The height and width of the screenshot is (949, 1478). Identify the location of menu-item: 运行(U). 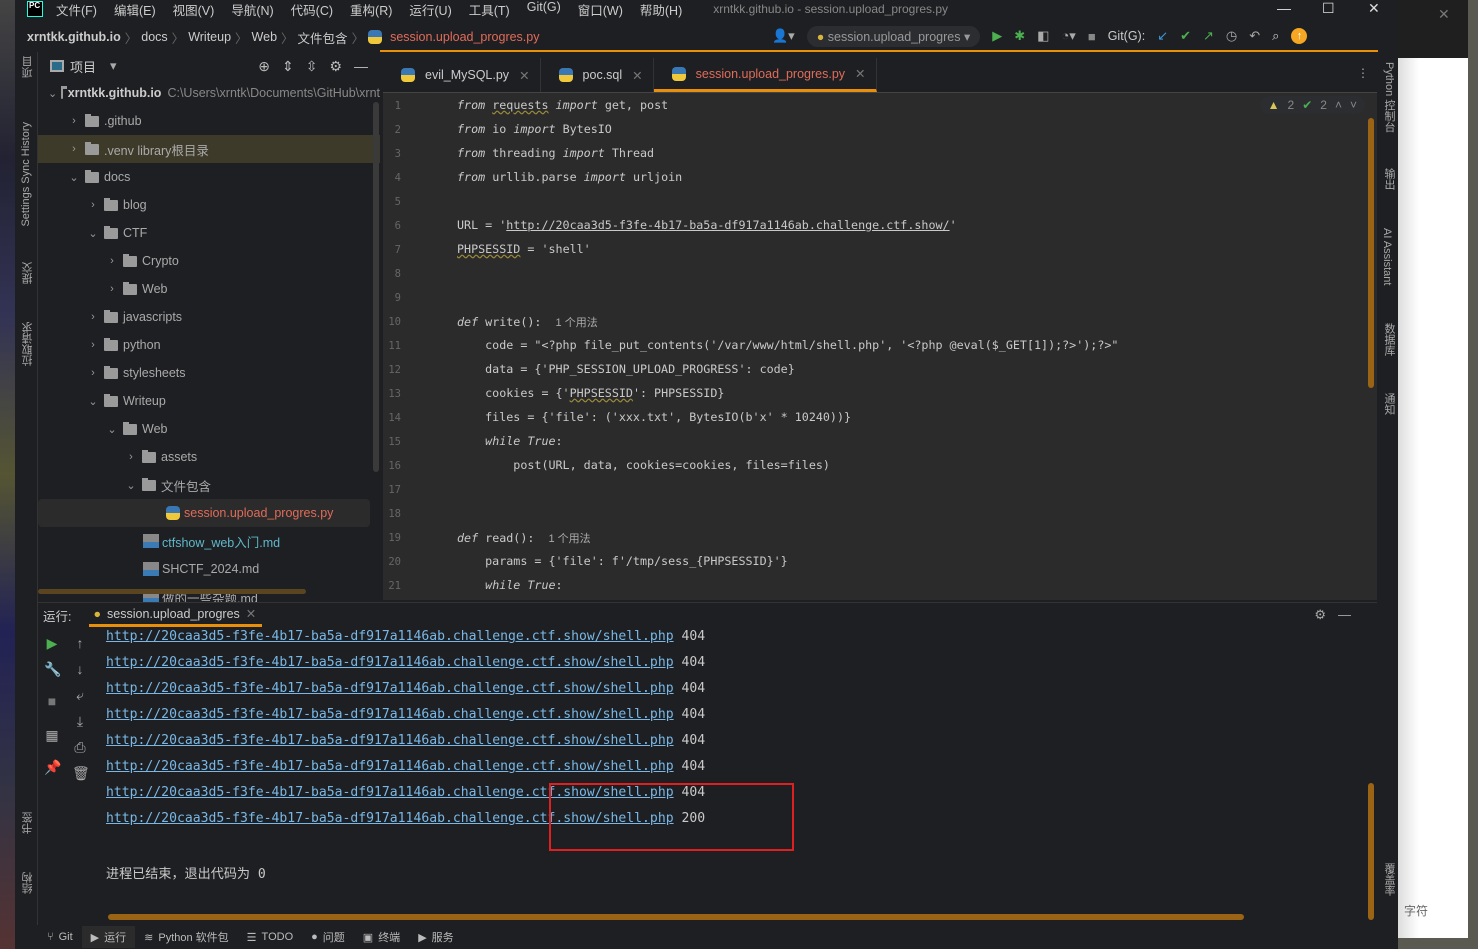
(430, 9).